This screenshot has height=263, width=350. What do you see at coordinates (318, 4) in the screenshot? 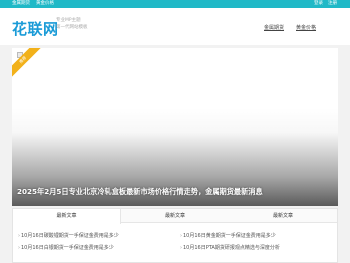
I see `login-link: 登录` at bounding box center [318, 4].